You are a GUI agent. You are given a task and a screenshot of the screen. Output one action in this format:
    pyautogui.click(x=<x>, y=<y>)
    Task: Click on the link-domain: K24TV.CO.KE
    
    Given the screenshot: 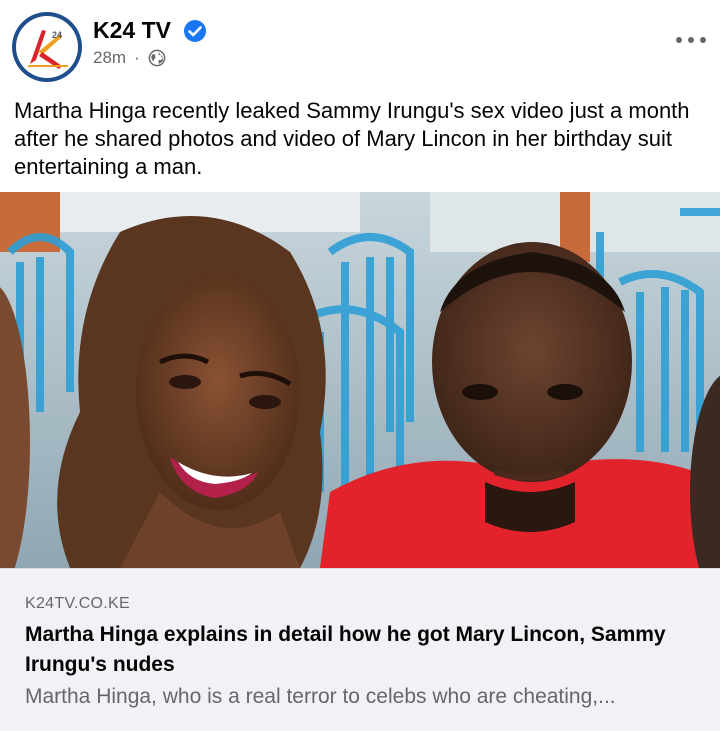 What is the action you would take?
    pyautogui.click(x=77, y=603)
    